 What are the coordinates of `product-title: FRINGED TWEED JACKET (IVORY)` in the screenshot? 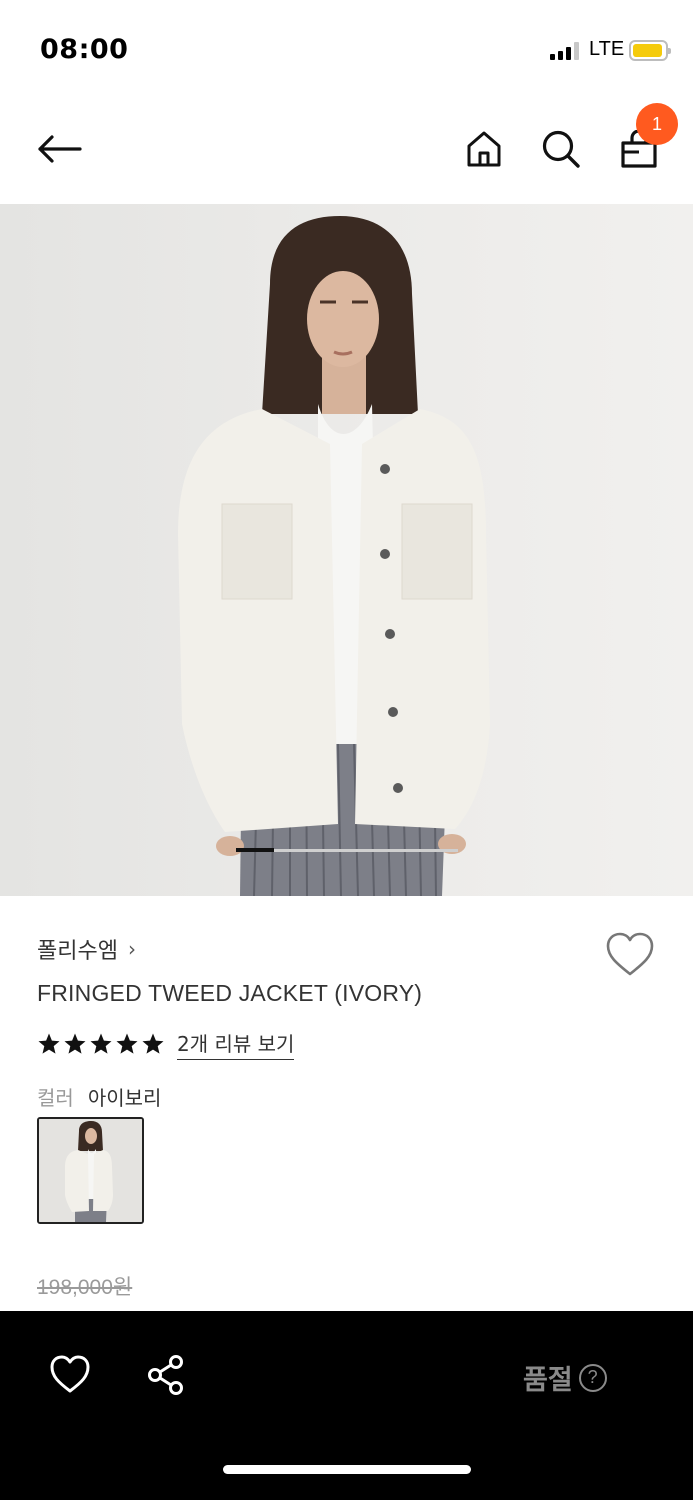 It's located at (230, 993).